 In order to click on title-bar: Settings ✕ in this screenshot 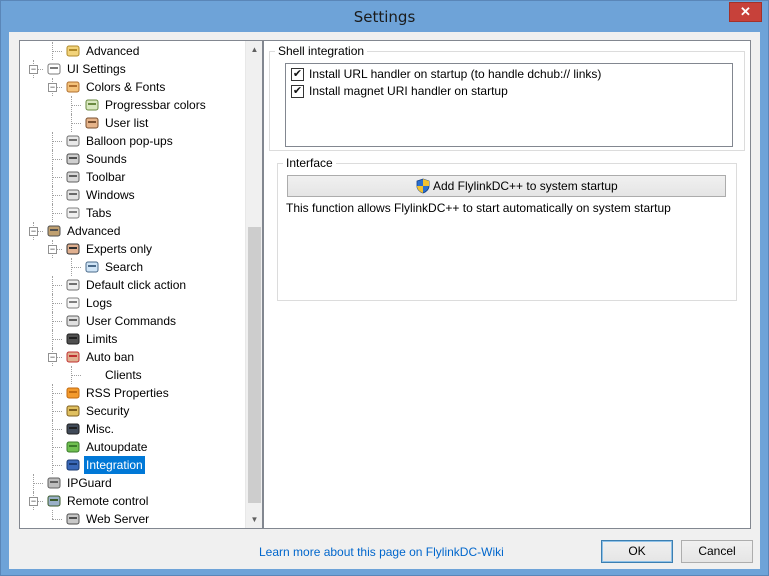, I will do `click(384, 16)`.